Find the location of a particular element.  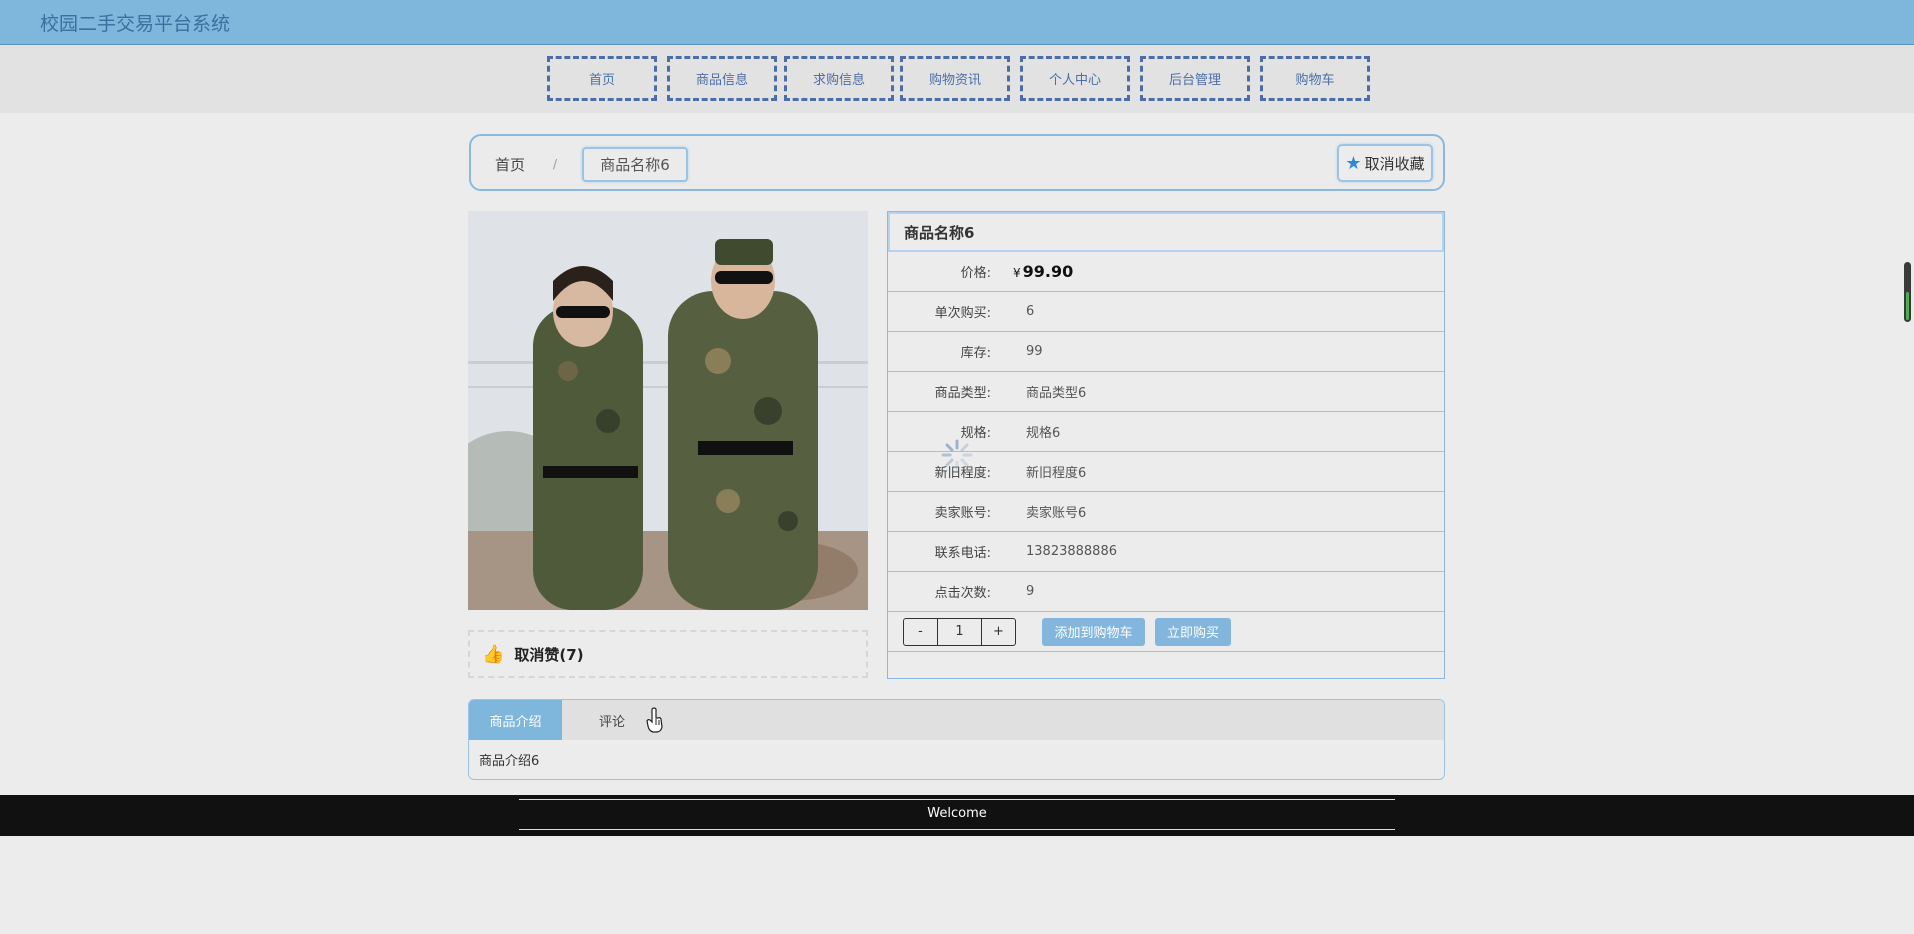

footer: Welcome is located at coordinates (957, 815).